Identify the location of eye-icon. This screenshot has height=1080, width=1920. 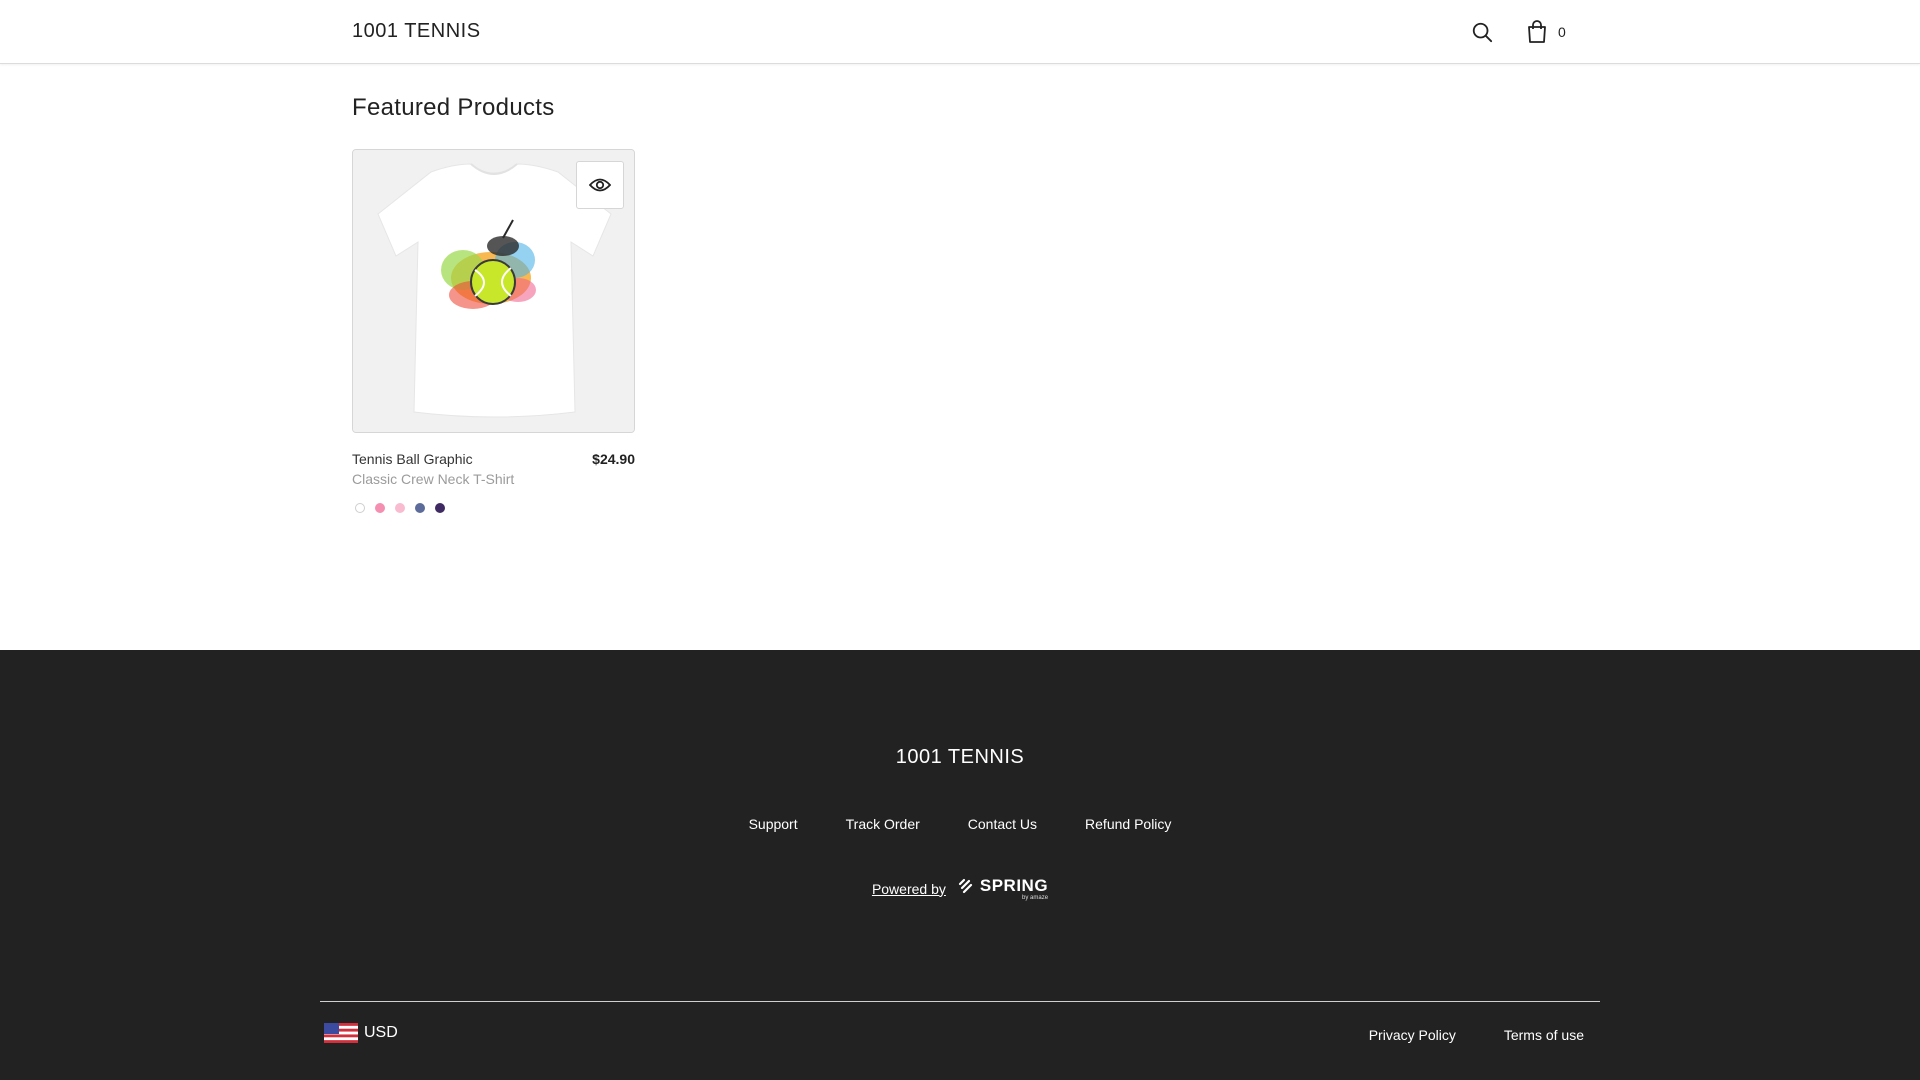
(600, 185).